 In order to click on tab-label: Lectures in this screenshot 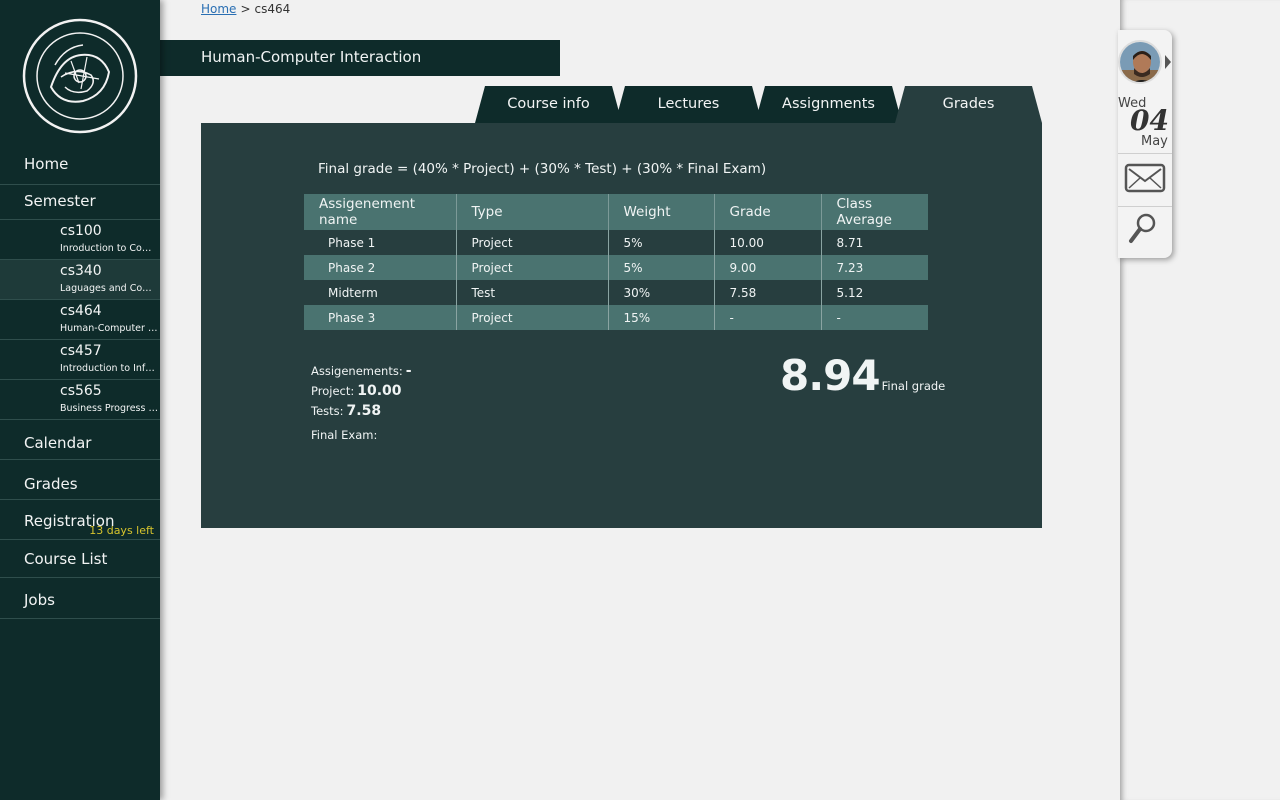, I will do `click(688, 104)`.